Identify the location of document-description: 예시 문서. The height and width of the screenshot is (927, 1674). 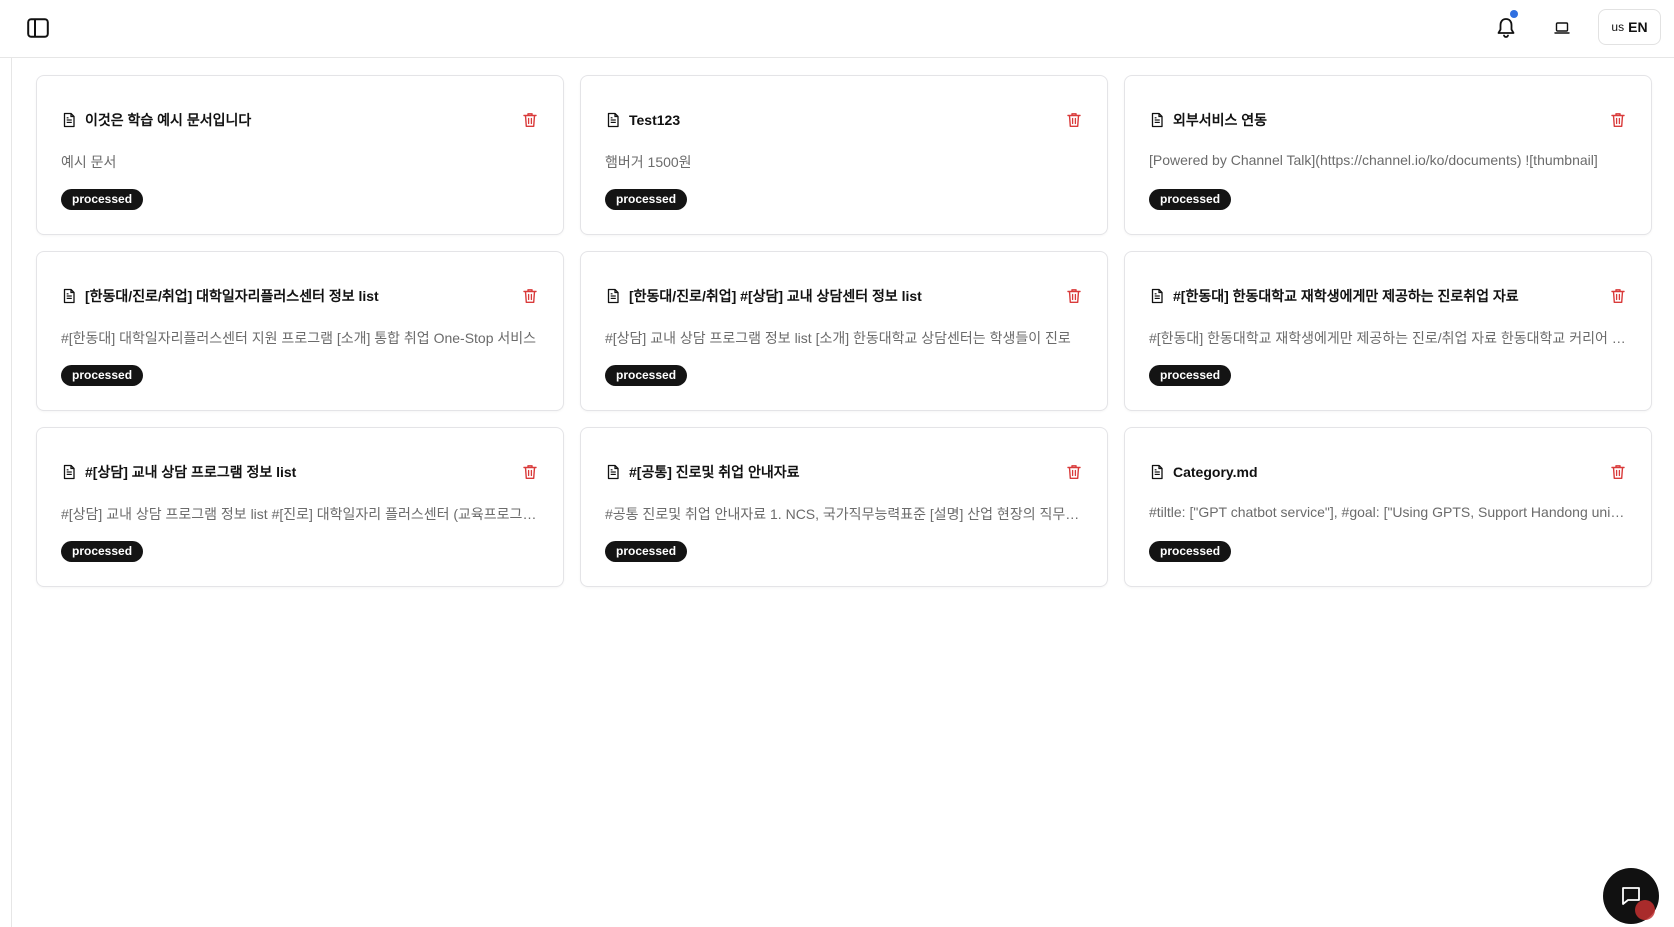
(89, 162).